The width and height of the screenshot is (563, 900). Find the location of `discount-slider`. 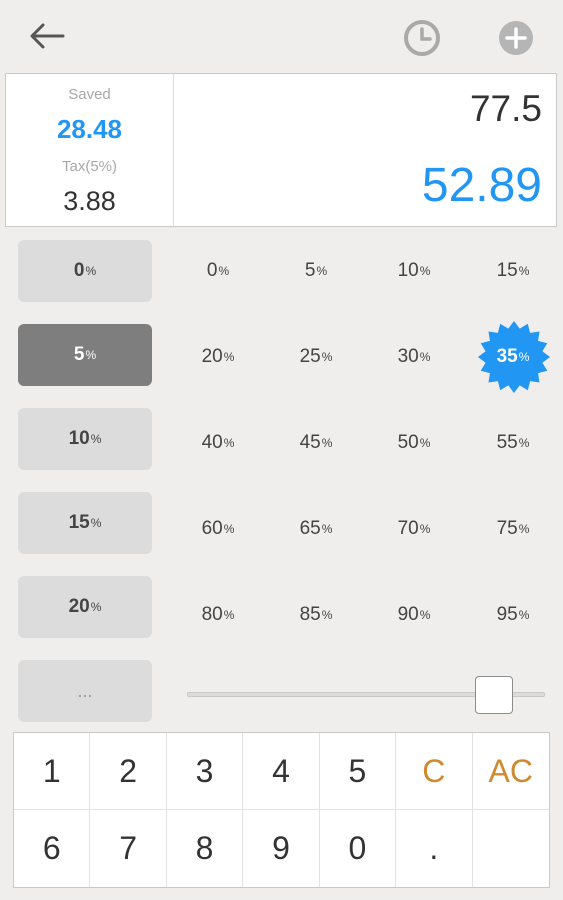

discount-slider is located at coordinates (366, 696).